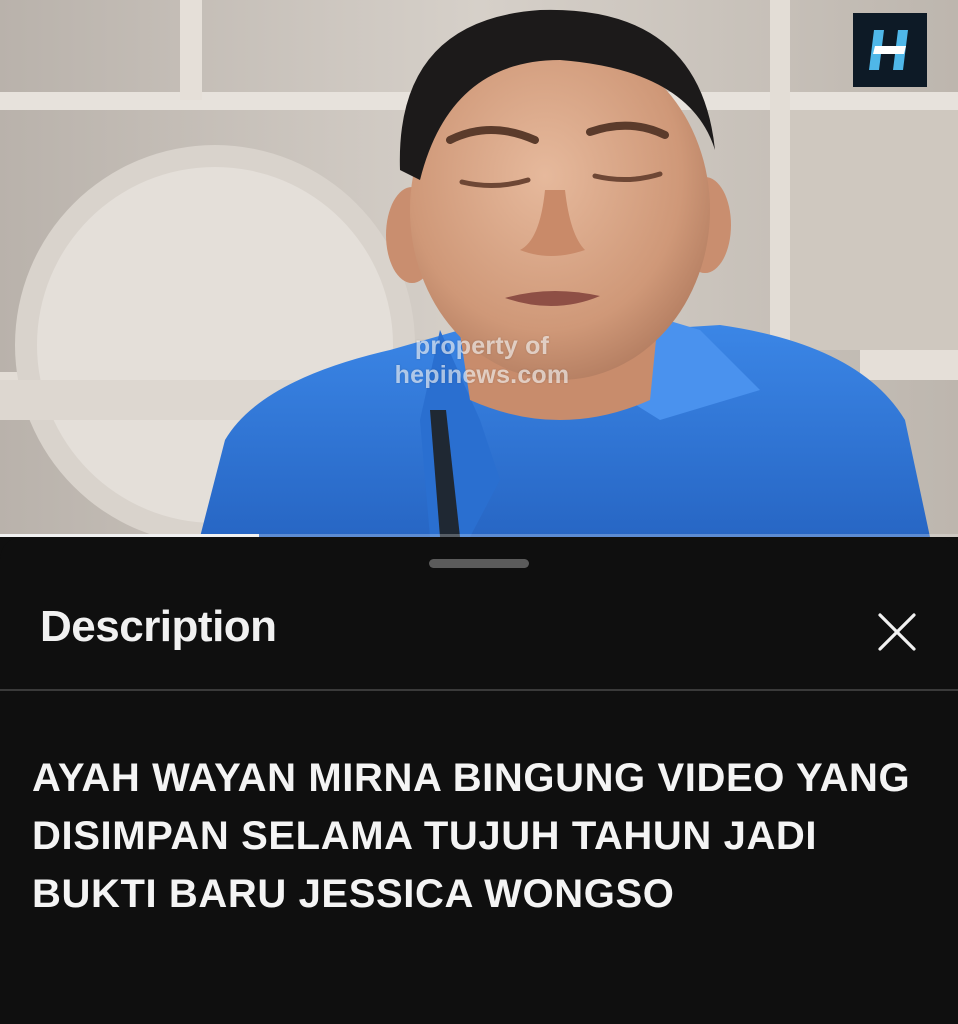 The height and width of the screenshot is (1024, 958). I want to click on sheet-divider, so click(479, 690).